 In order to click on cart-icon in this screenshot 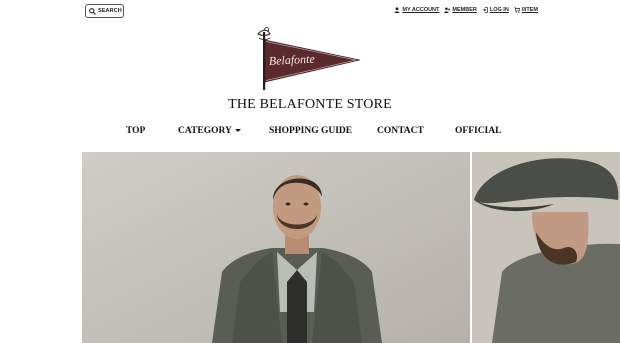, I will do `click(517, 10)`.